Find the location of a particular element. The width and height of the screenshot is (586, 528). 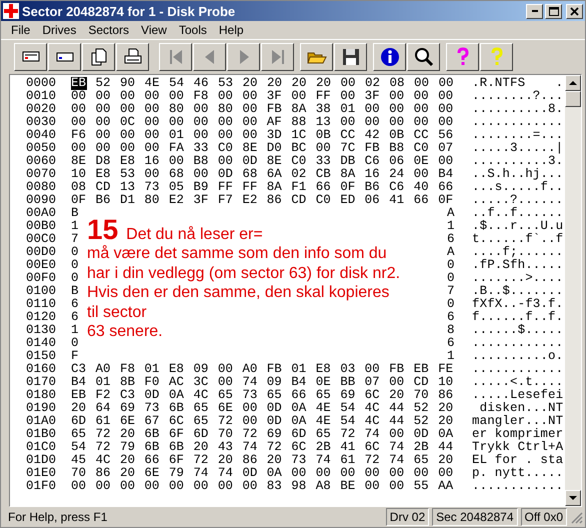

ascii-text: t......f`..f is located at coordinates (518, 239).